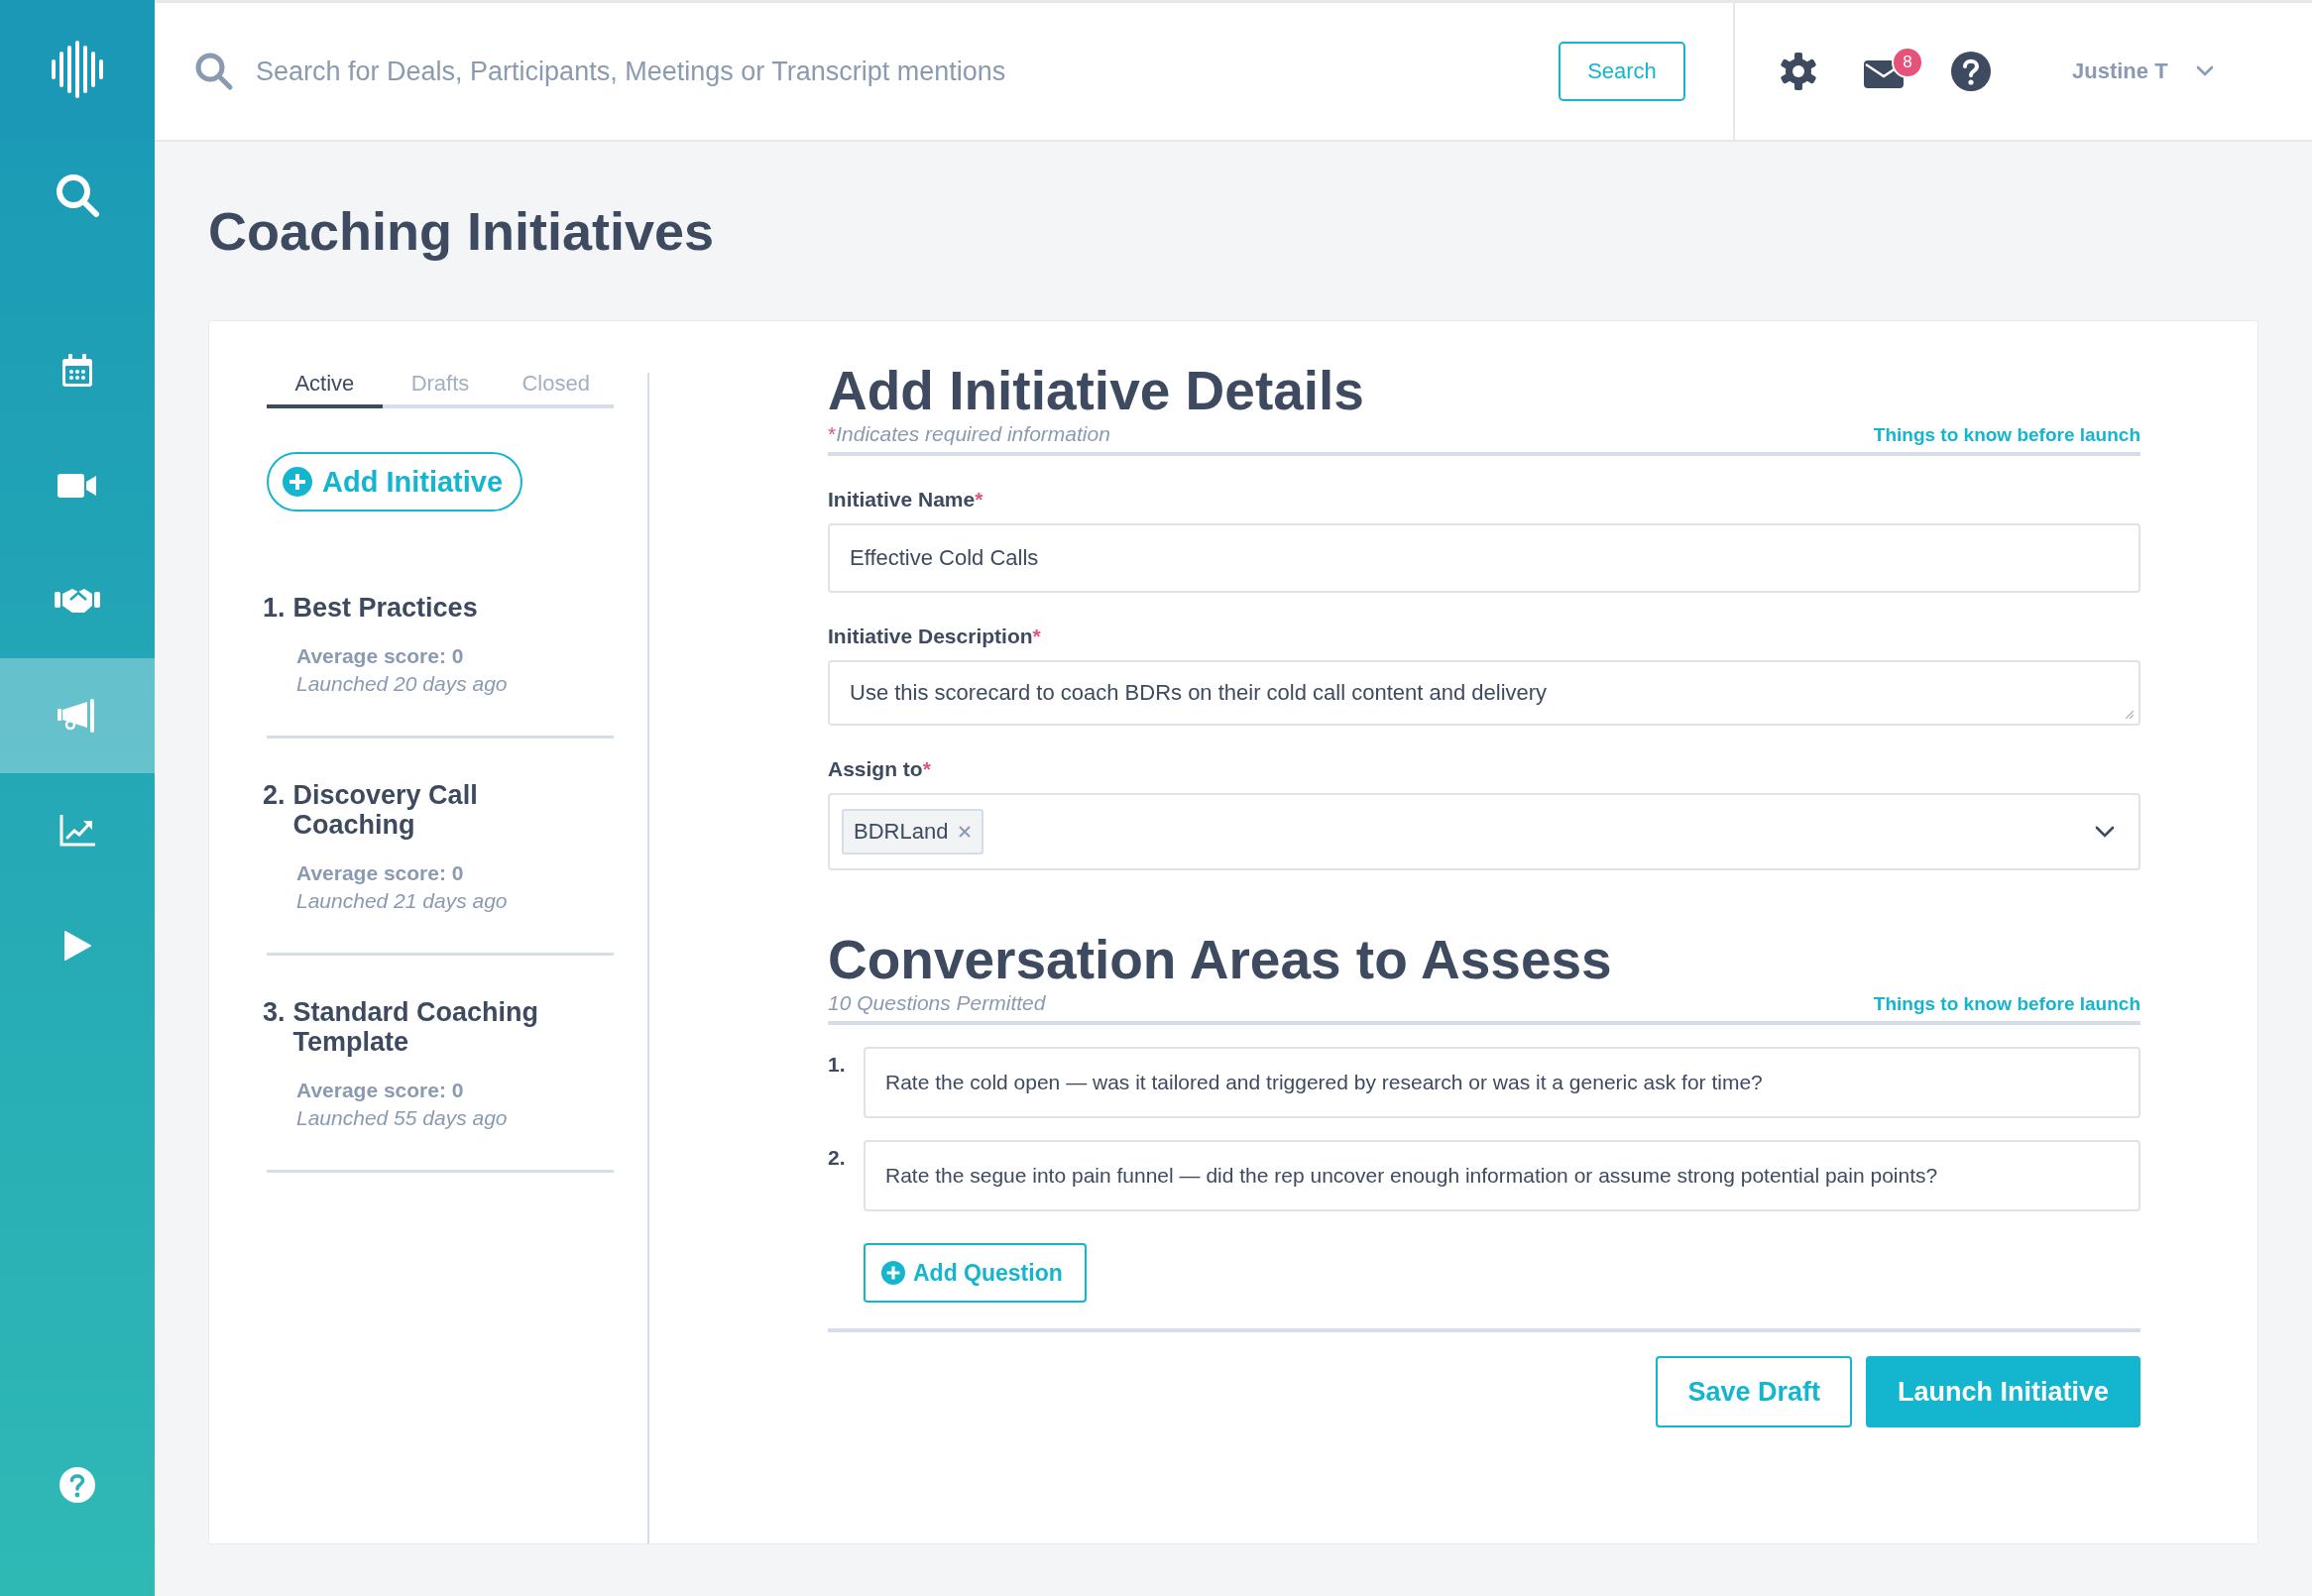  I want to click on save-draft-button: Save Draft, so click(1754, 1391).